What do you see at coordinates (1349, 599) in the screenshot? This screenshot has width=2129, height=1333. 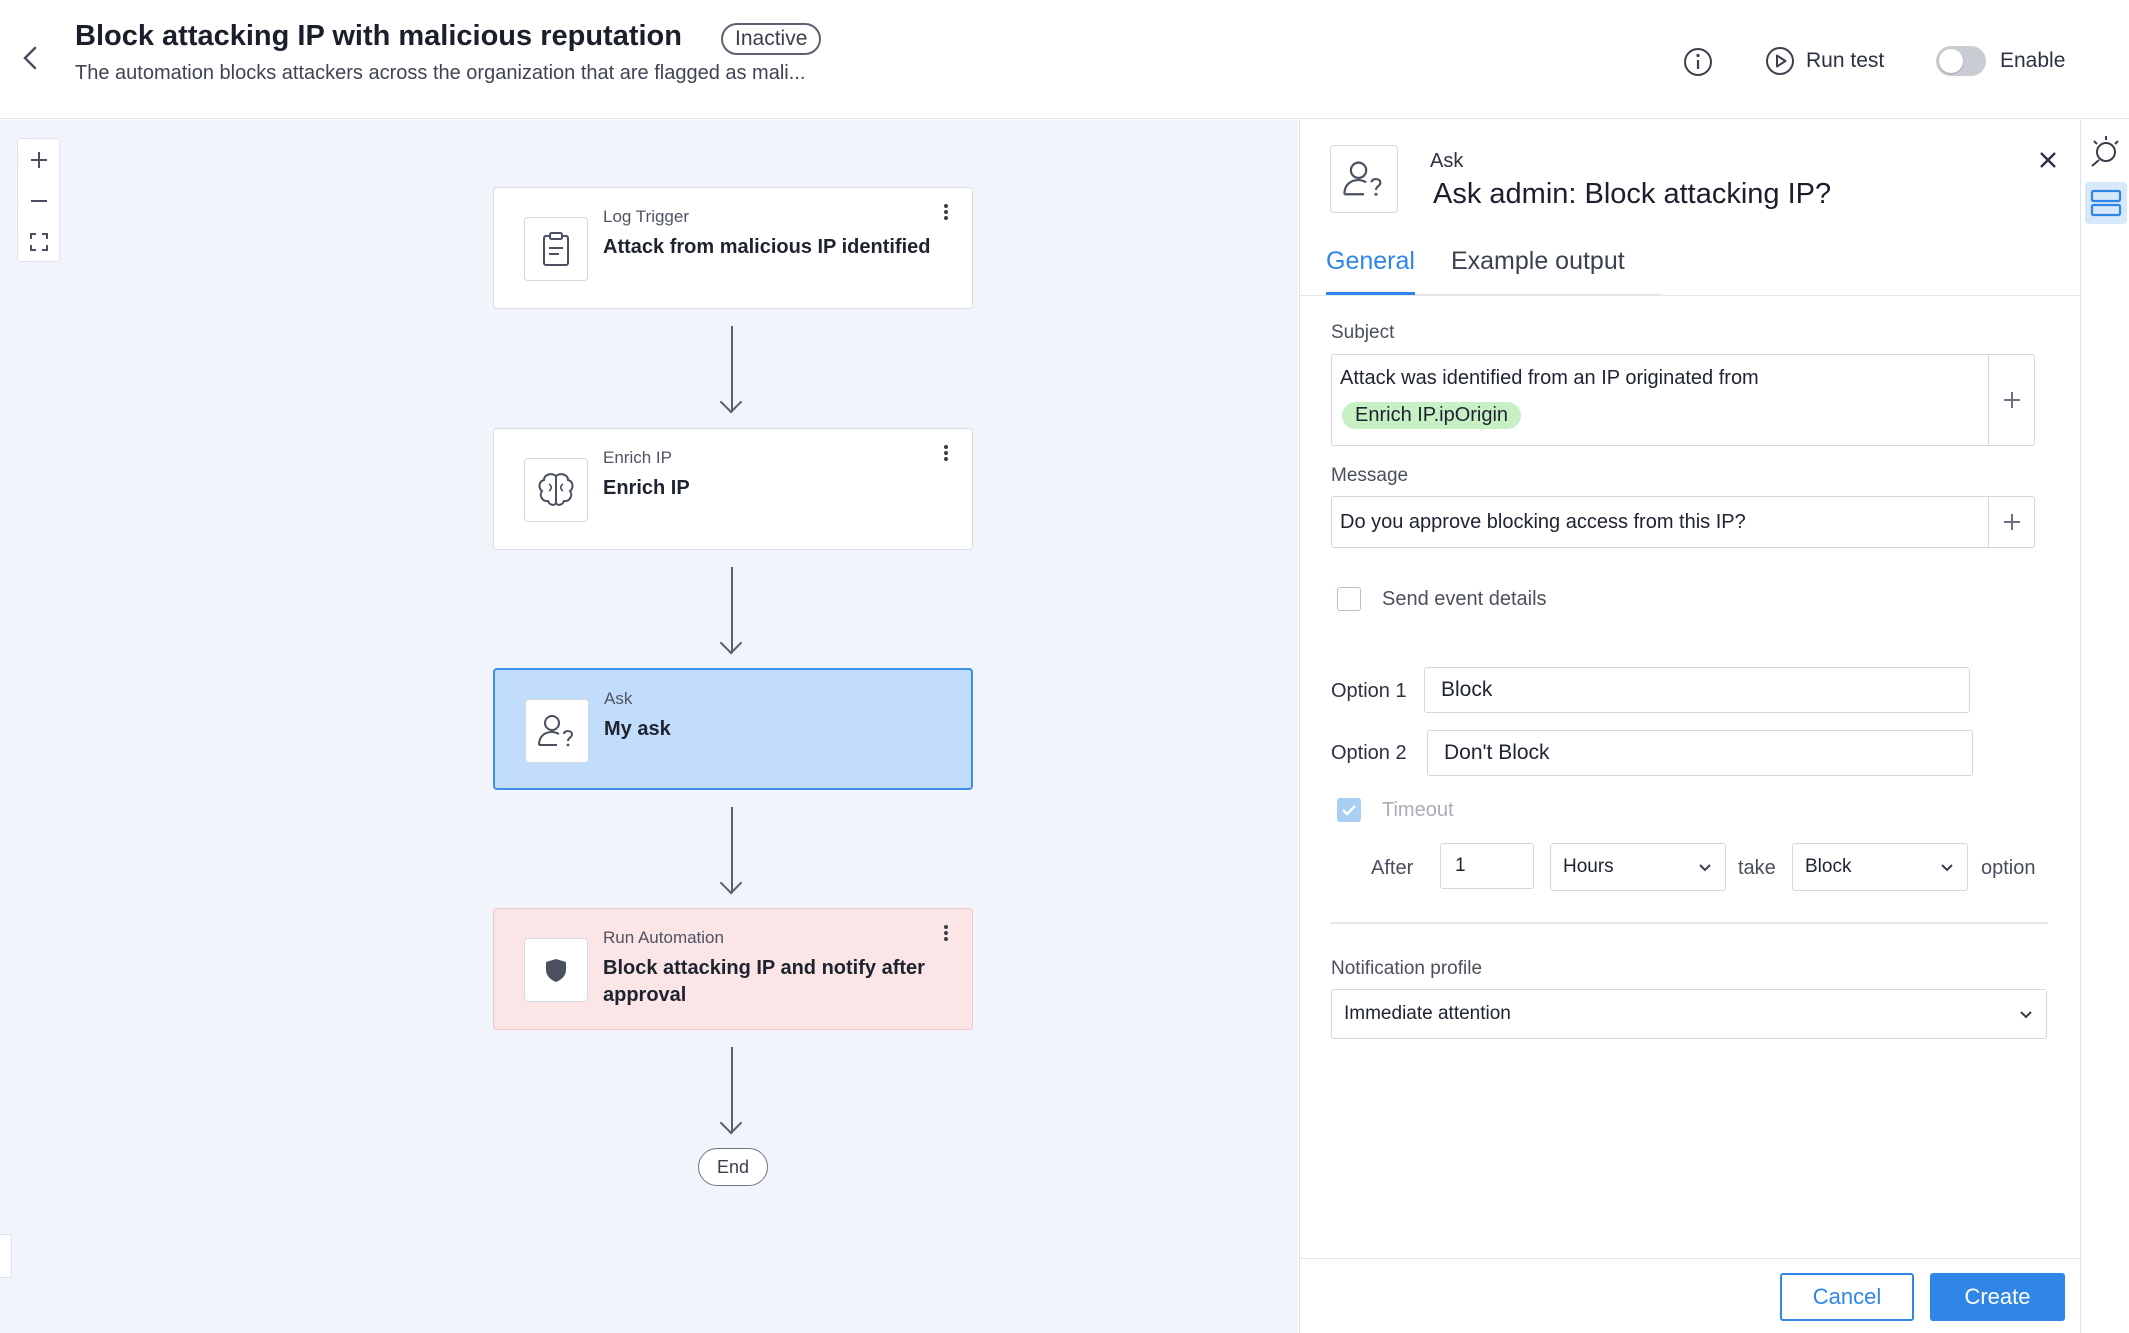 I see `send-event-details-checkbox` at bounding box center [1349, 599].